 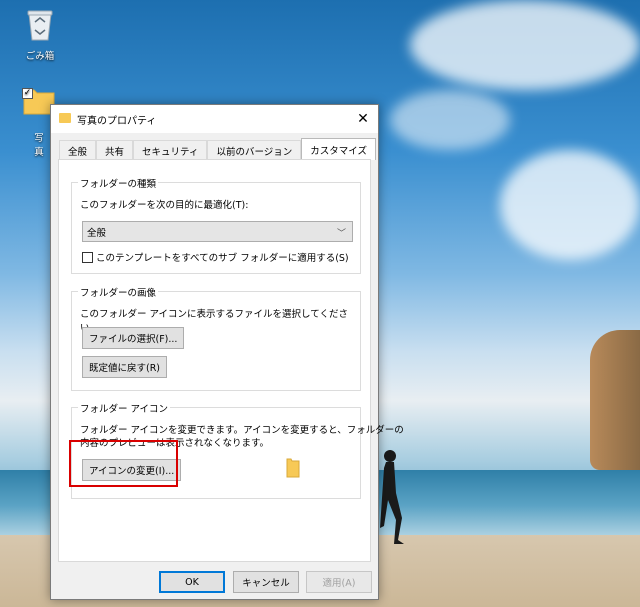 What do you see at coordinates (338, 149) in the screenshot?
I see `tab-customize: カスタマイズ` at bounding box center [338, 149].